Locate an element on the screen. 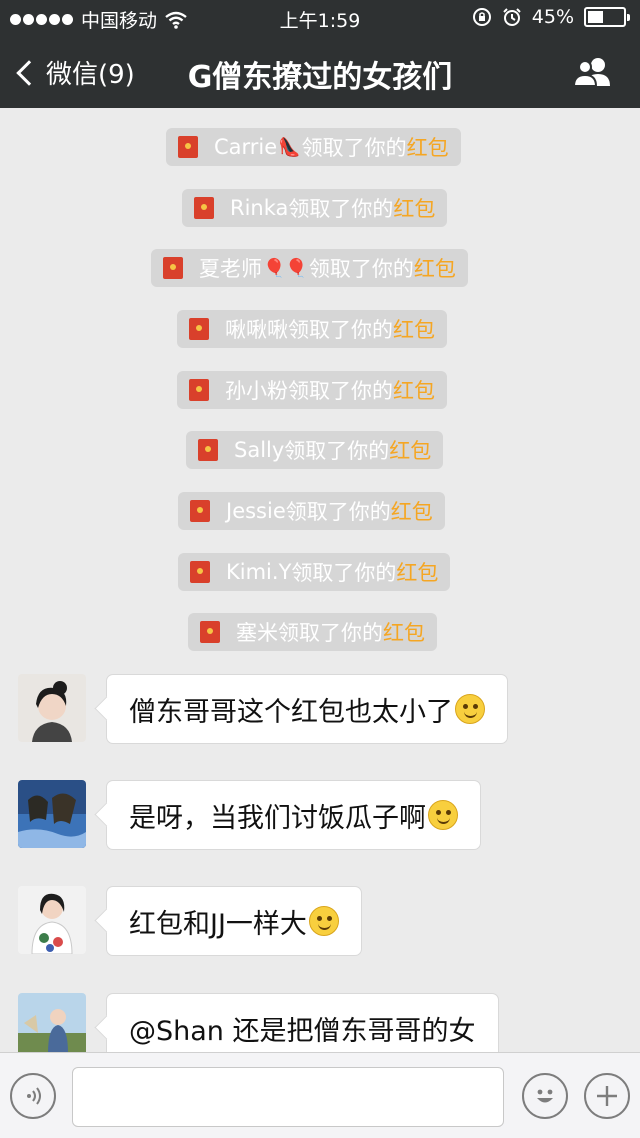 The width and height of the screenshot is (640, 1138). system-notice: 塞米 领取了你的 红包 is located at coordinates (312, 632).